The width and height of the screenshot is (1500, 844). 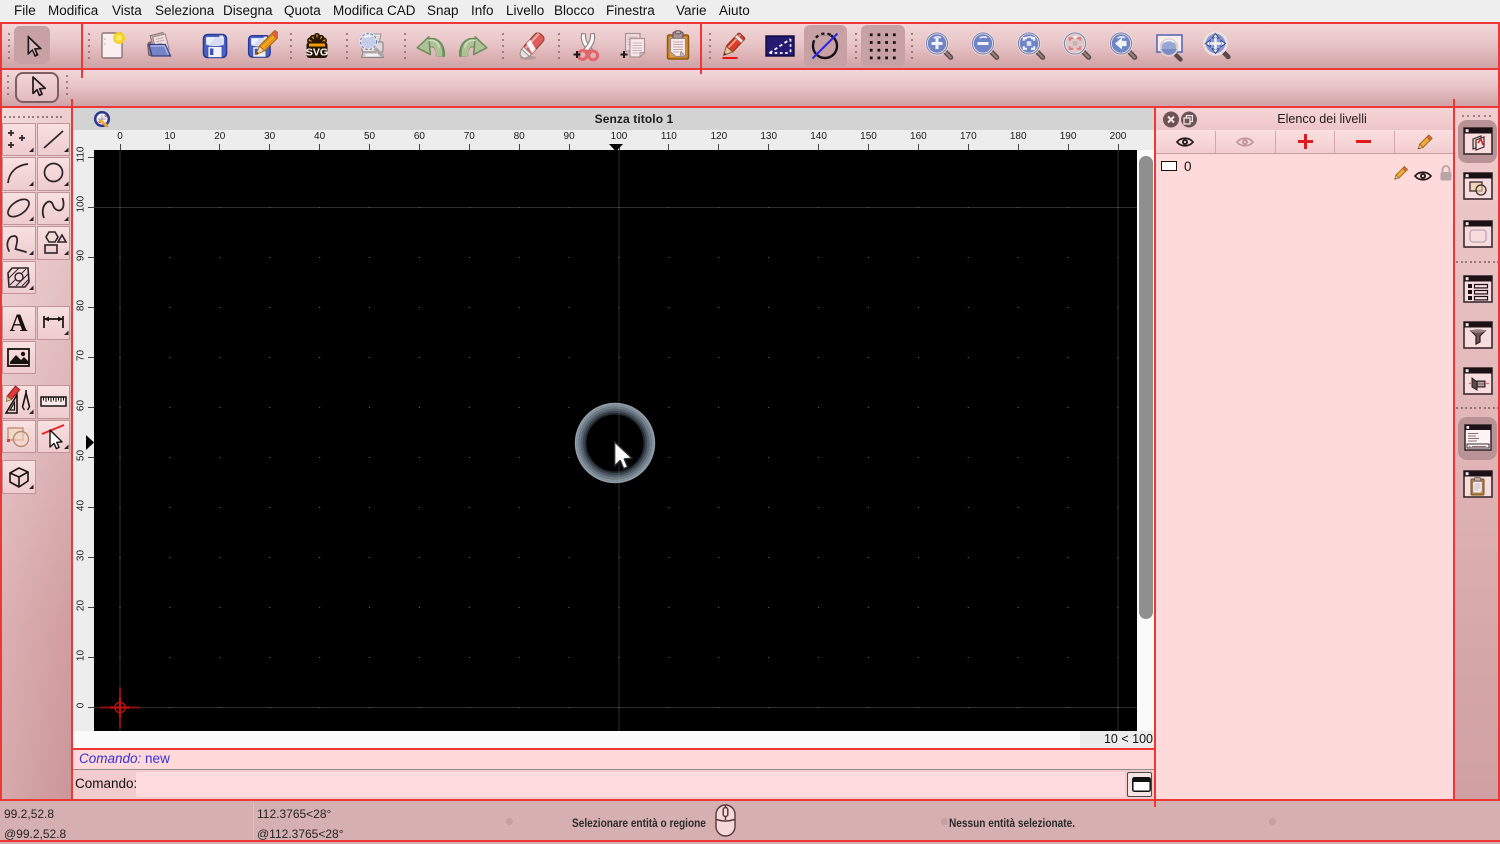 What do you see at coordinates (317, 53) in the screenshot?
I see `svg-text: SVG` at bounding box center [317, 53].